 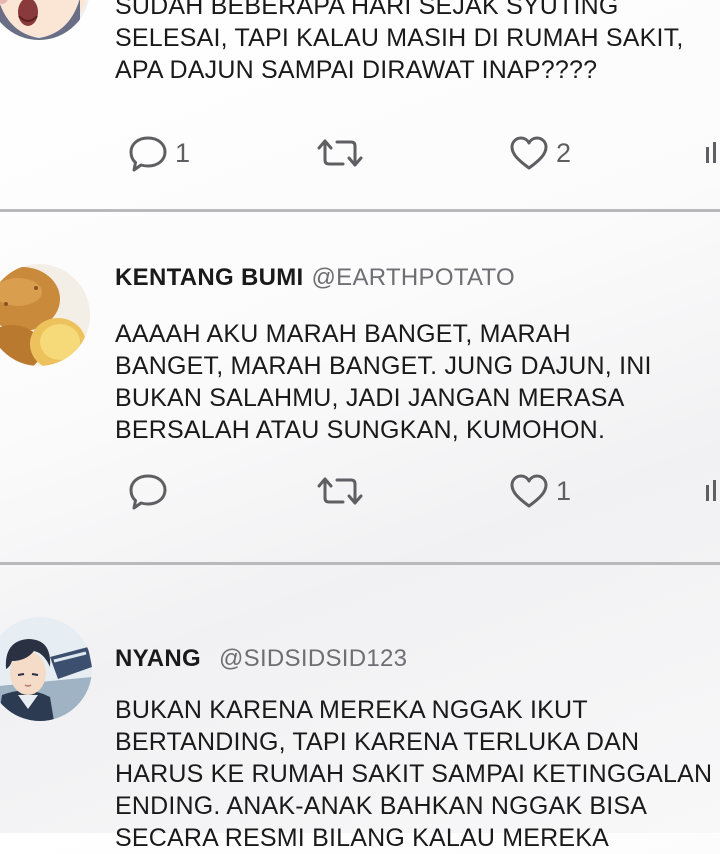 I want to click on reply-button: 1, so click(x=158, y=153).